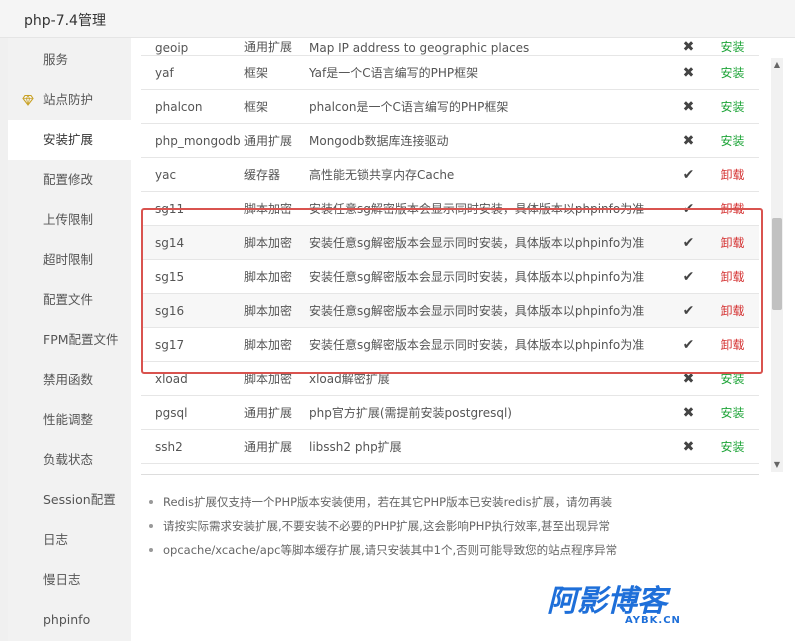 The height and width of the screenshot is (641, 795). What do you see at coordinates (192, 140) in the screenshot?
I see `ext-name: php_mongodb` at bounding box center [192, 140].